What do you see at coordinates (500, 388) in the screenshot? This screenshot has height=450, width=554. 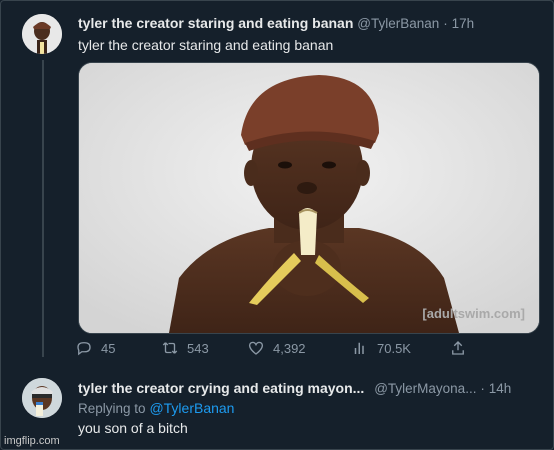 I see `tweet2-time: 14h` at bounding box center [500, 388].